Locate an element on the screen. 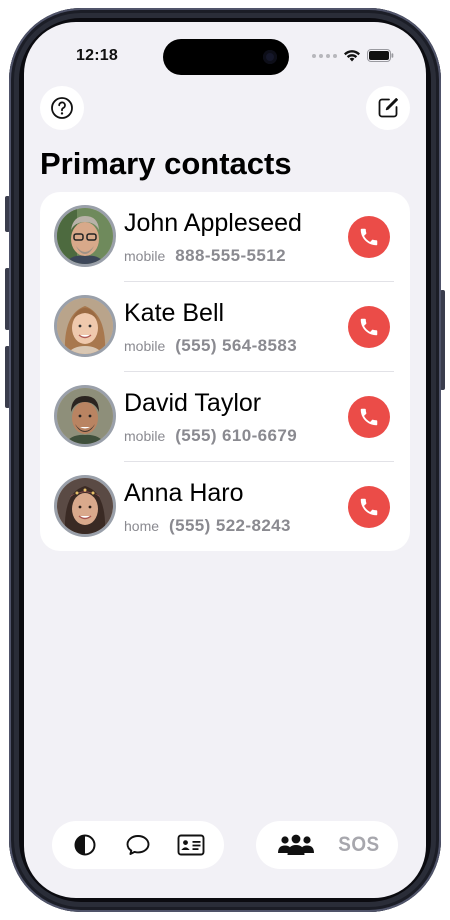  contact-row: John Appleseed mobile 888-555-5512 is located at coordinates (225, 237).